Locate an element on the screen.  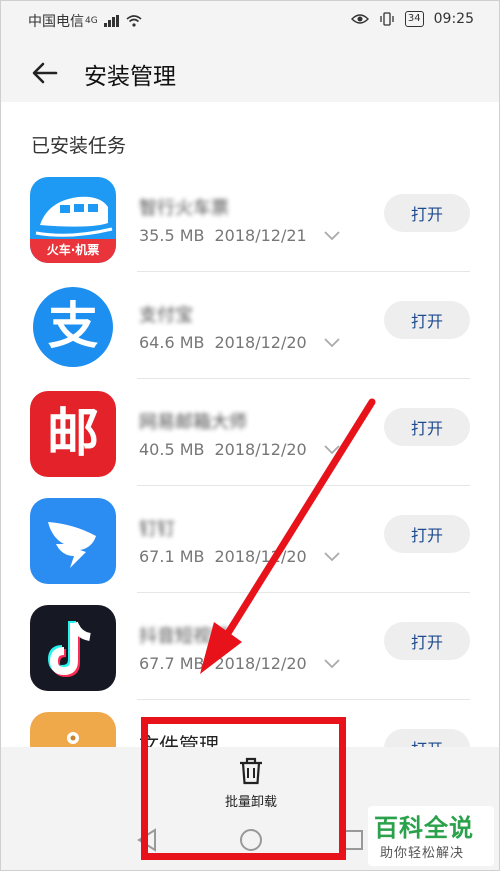
alipay-glyph: 支 is located at coordinates (73, 326).